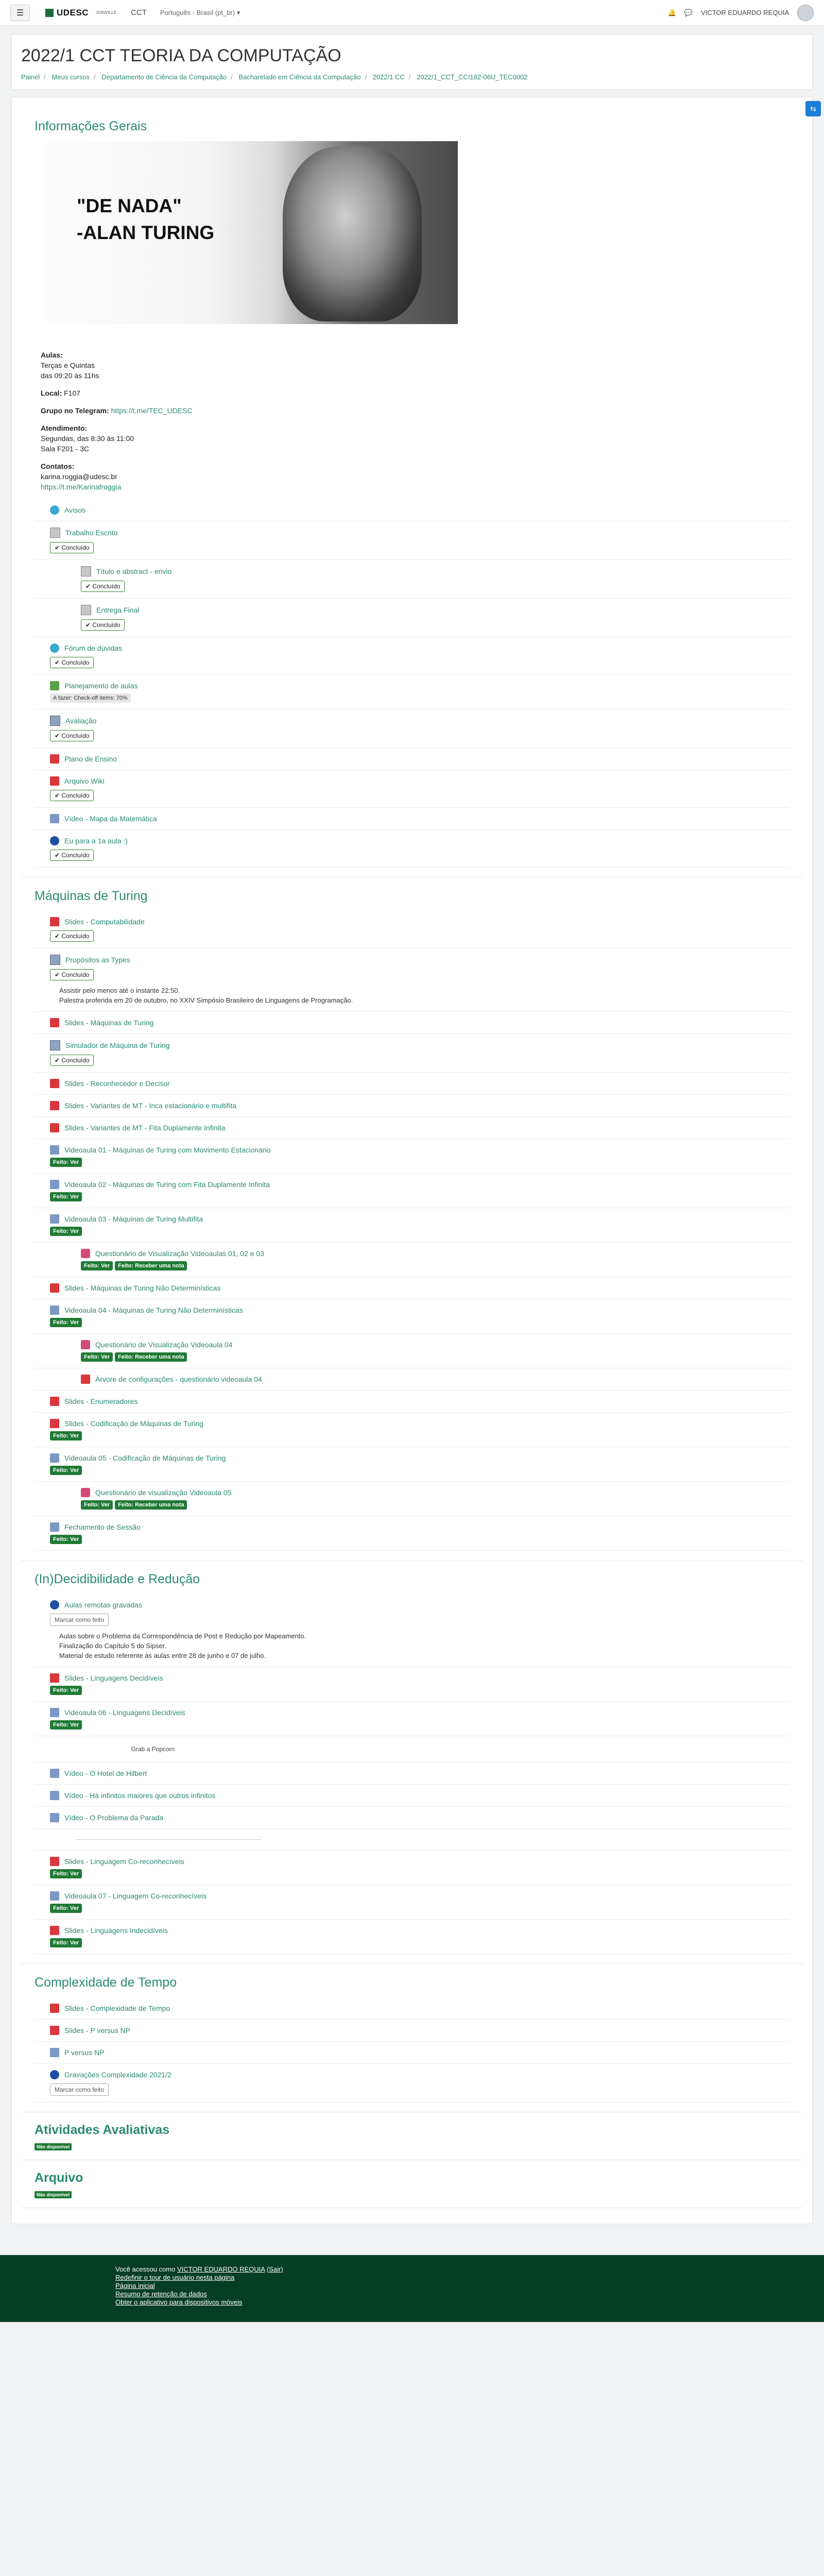  I want to click on activity-link: Slides - Linguagens Decidíveis, so click(114, 1678).